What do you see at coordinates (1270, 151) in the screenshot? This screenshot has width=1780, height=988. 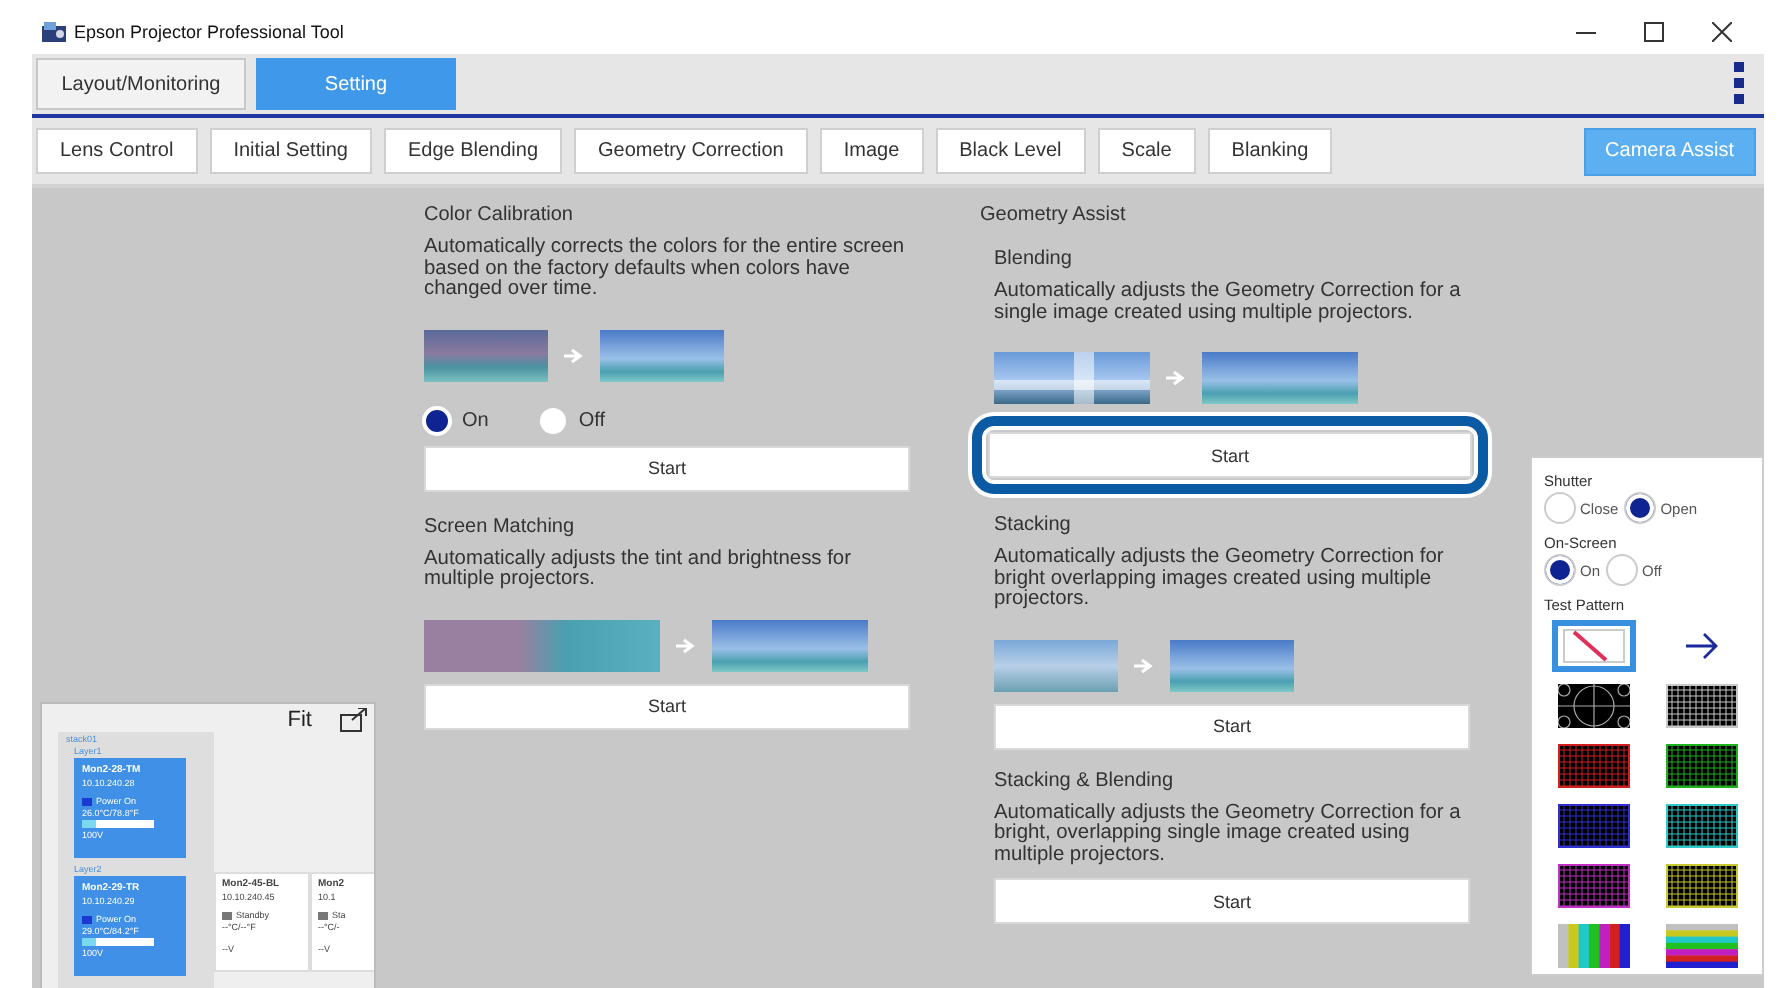 I see `sub-tab: Blanking` at bounding box center [1270, 151].